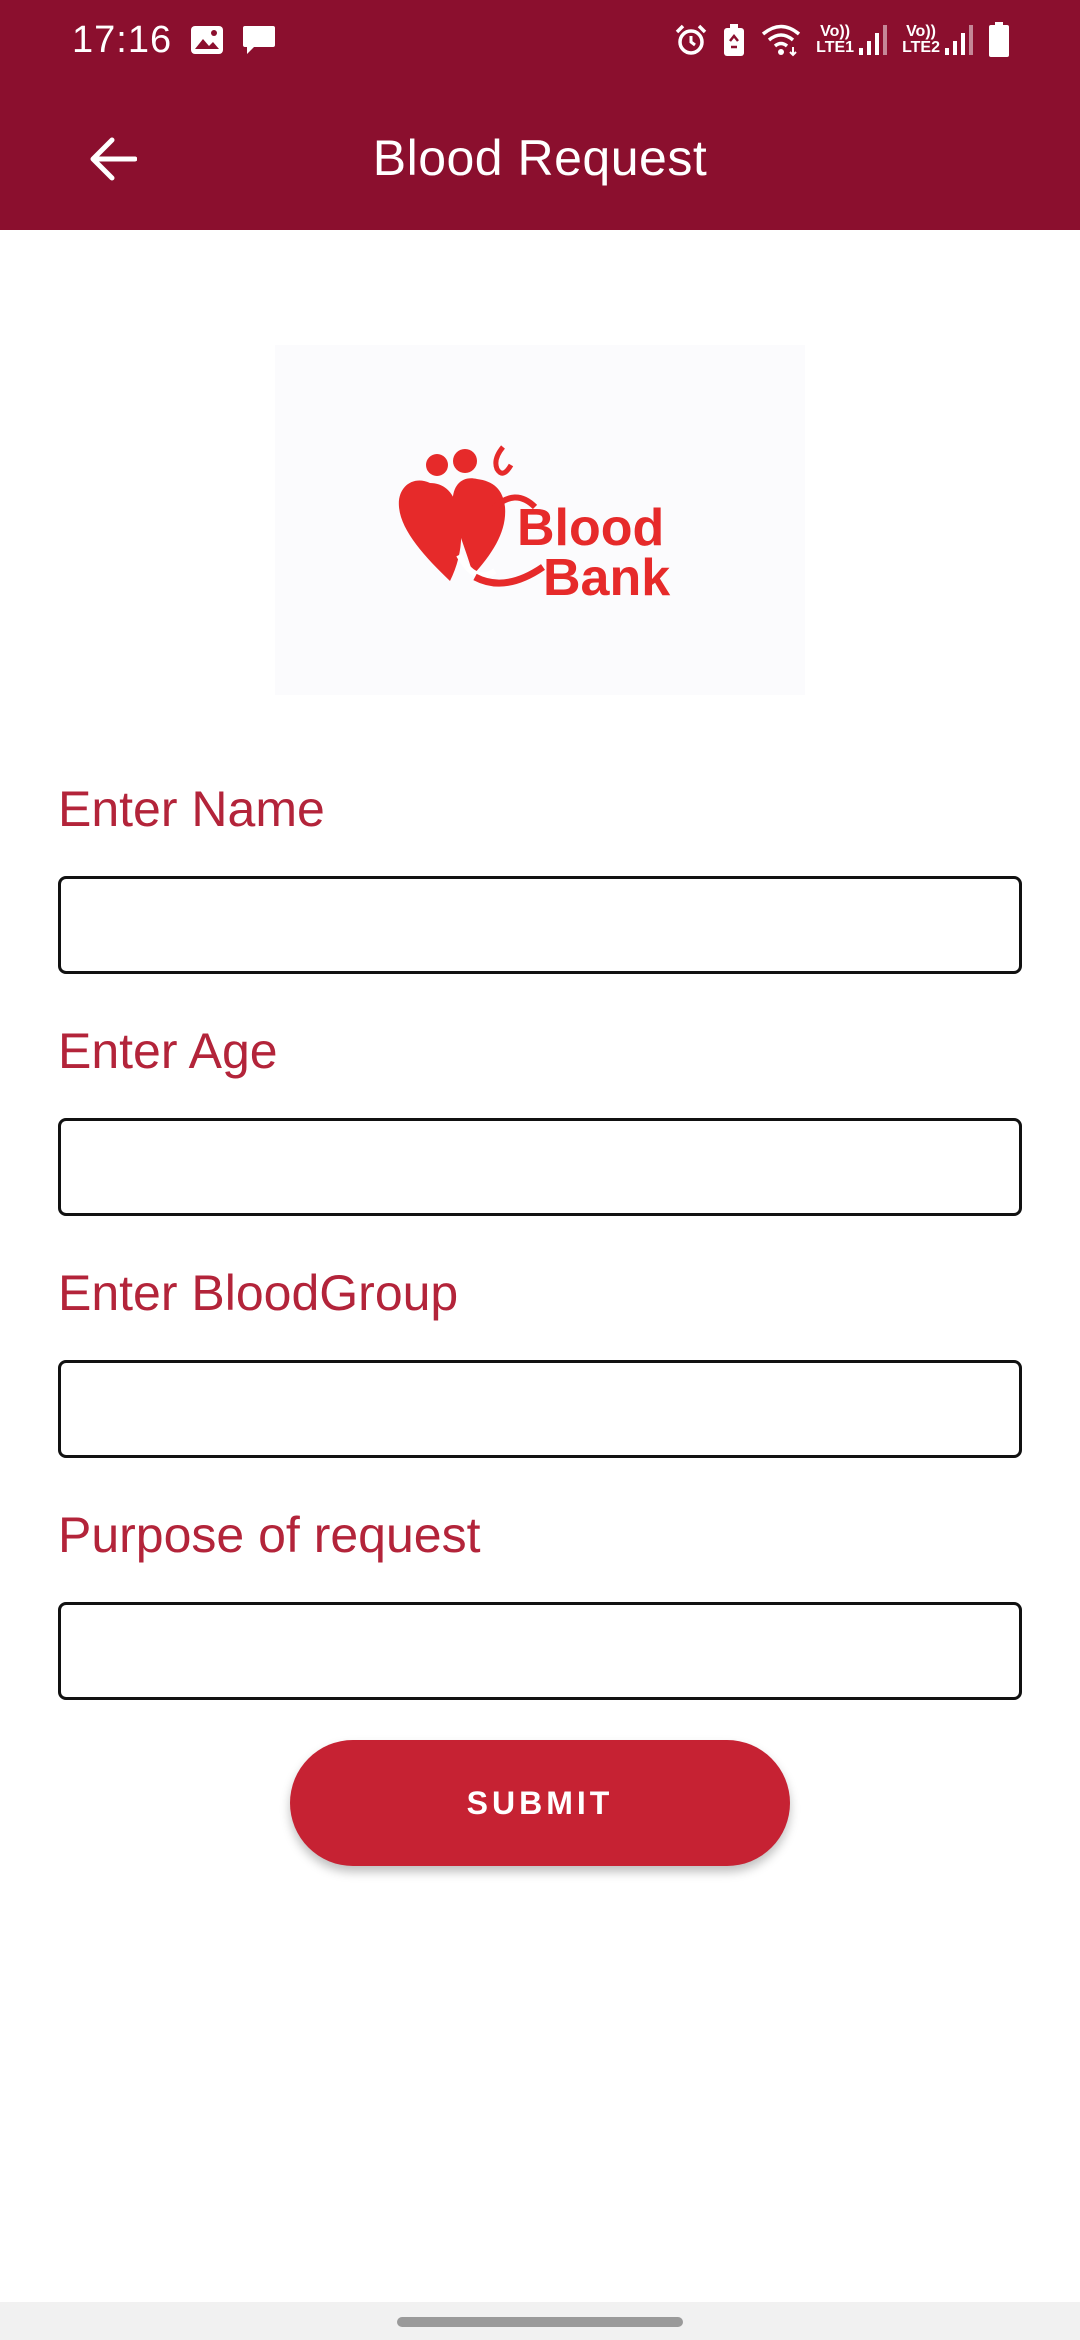  What do you see at coordinates (540, 1803) in the screenshot?
I see `submit-button: SUBMIT` at bounding box center [540, 1803].